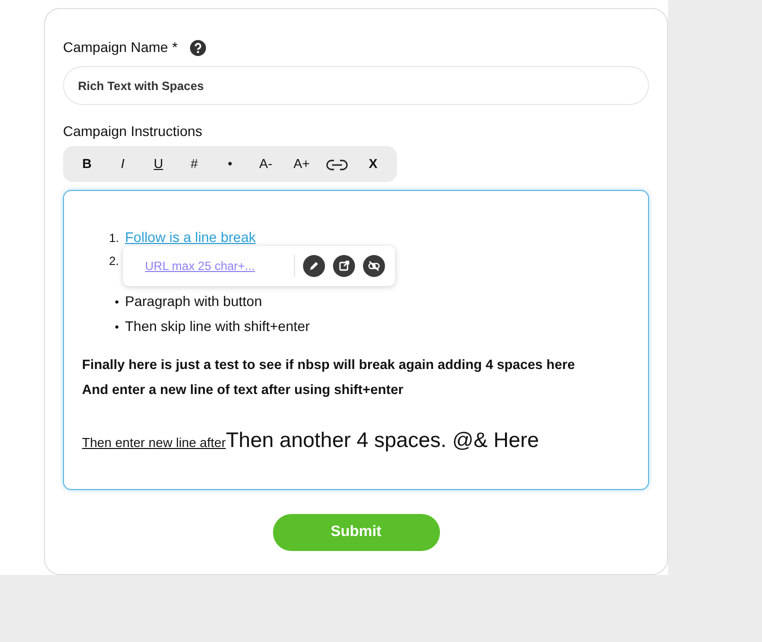 This screenshot has height=642, width=762. Describe the element at coordinates (198, 48) in the screenshot. I see `help-icon` at that location.